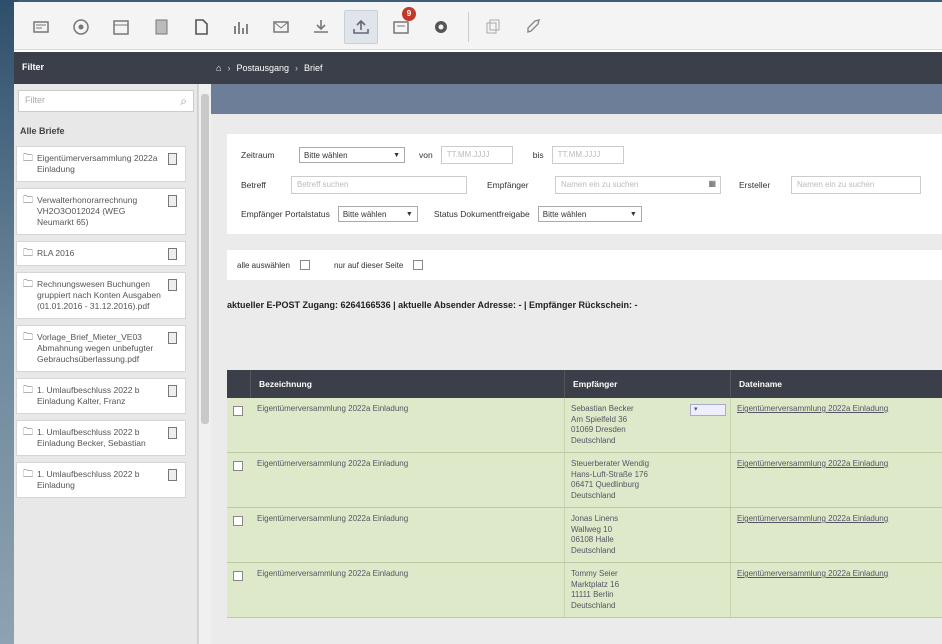 Image resolution: width=942 pixels, height=644 pixels. I want to click on envelope-tool-button, so click(281, 27).